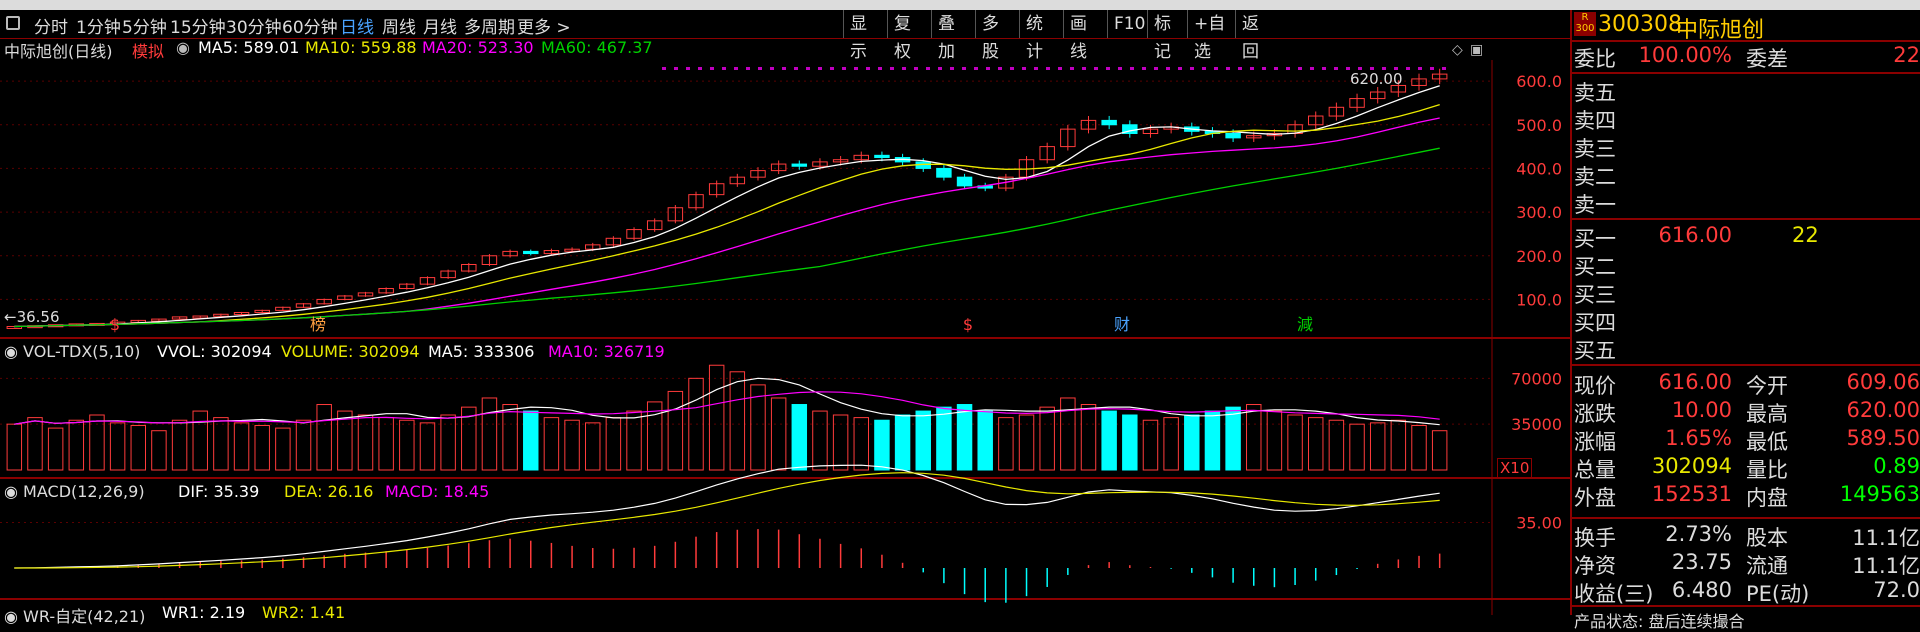  Describe the element at coordinates (1698, 438) in the screenshot. I see `stat-value: 1.65%` at that location.